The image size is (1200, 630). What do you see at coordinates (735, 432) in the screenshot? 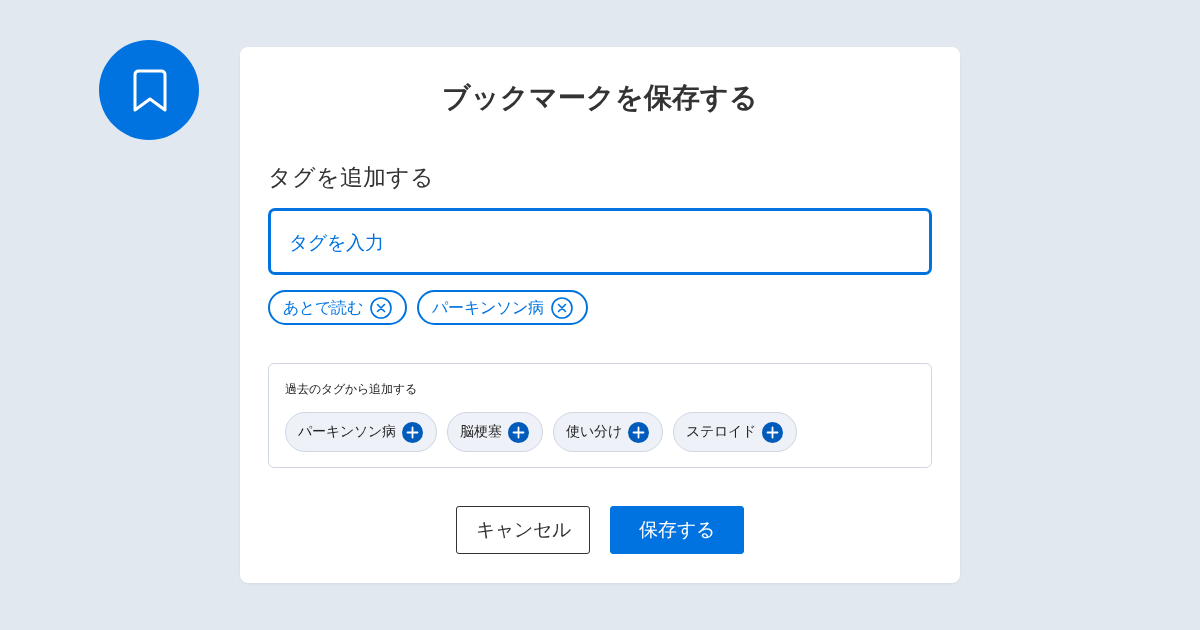
I see `past-tag-chip: ステロイド` at bounding box center [735, 432].